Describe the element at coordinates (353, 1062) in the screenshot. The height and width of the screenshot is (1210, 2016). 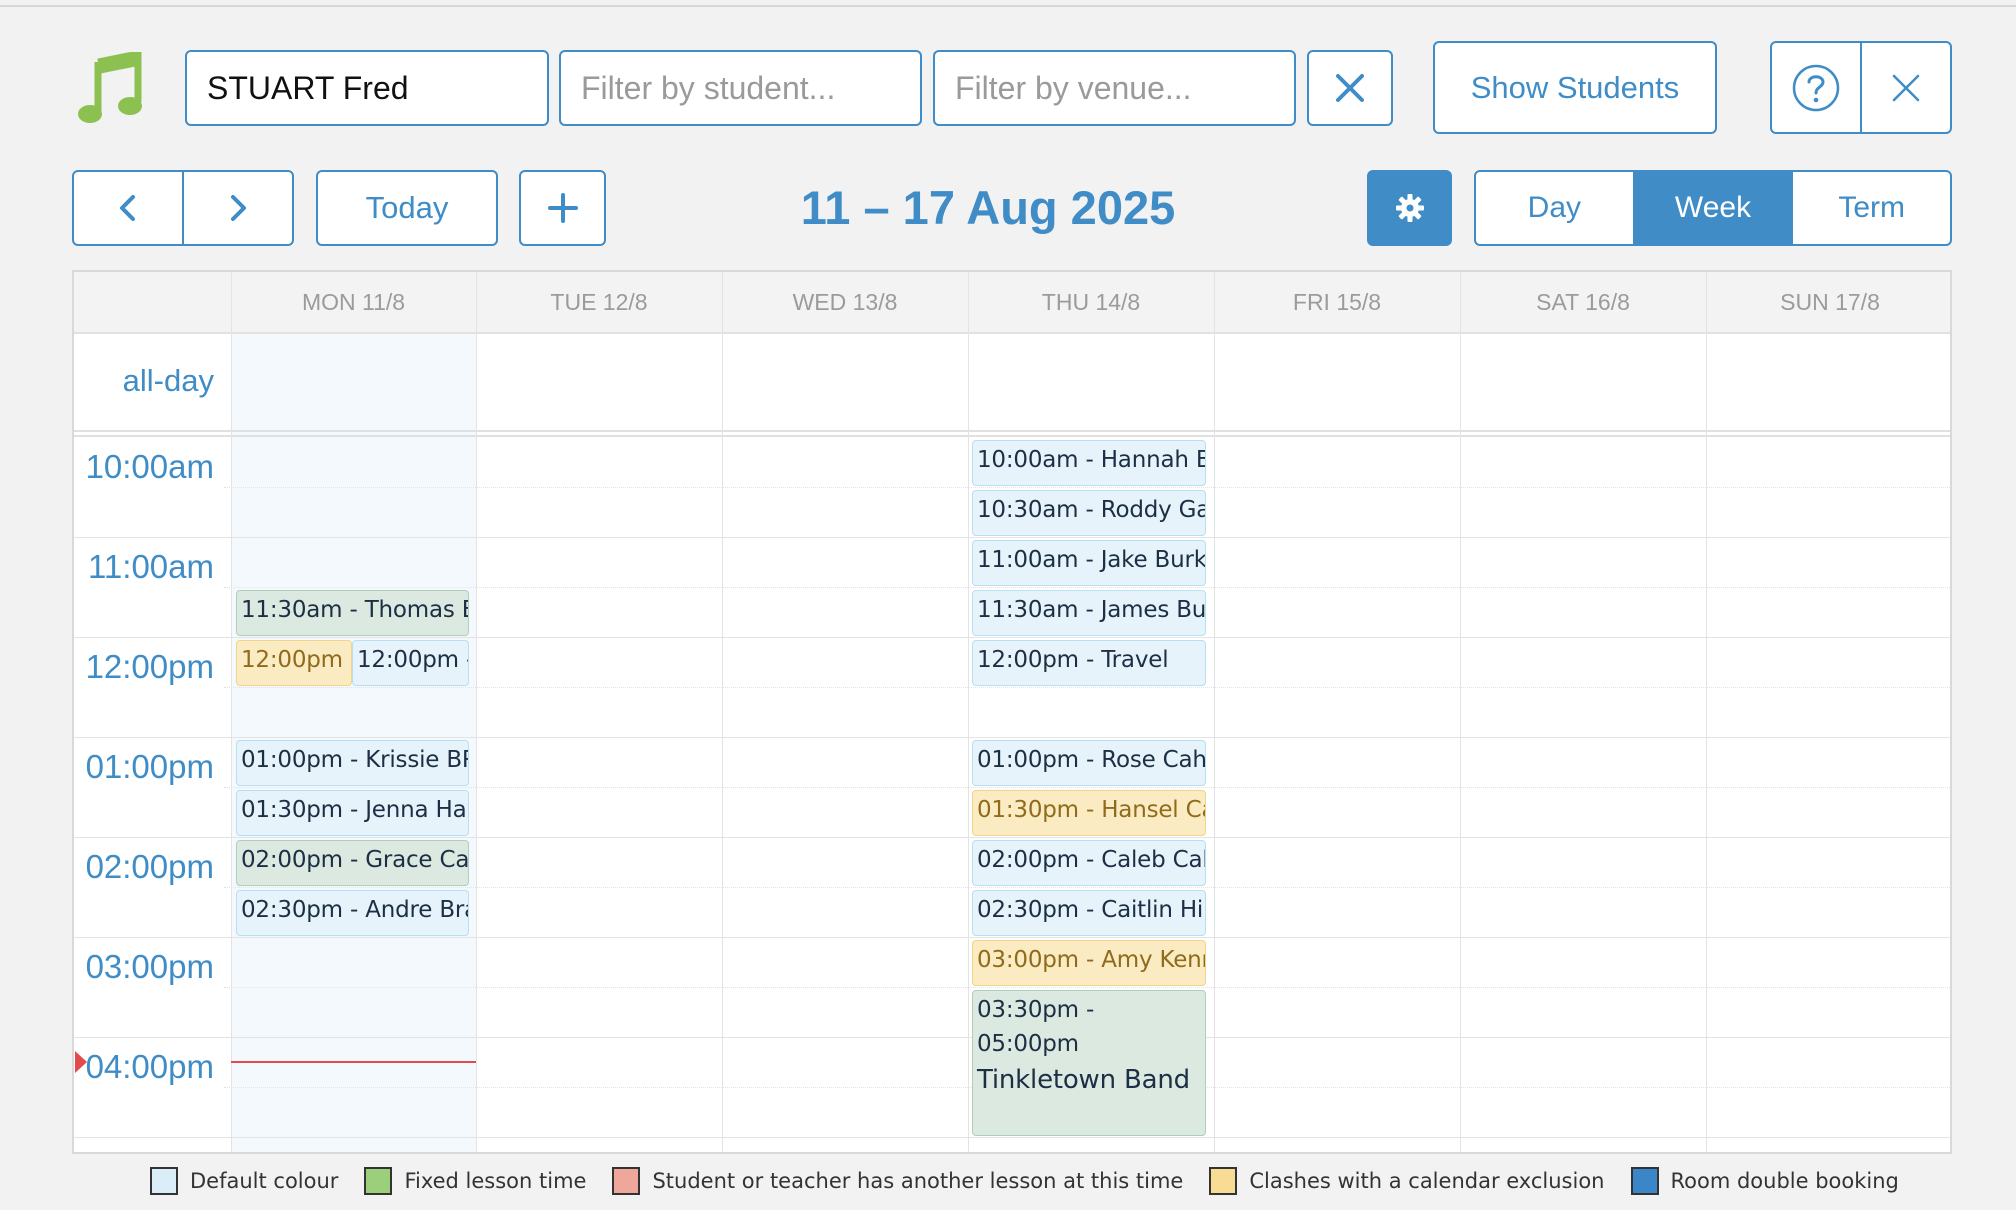
I see `current-time-line` at that location.